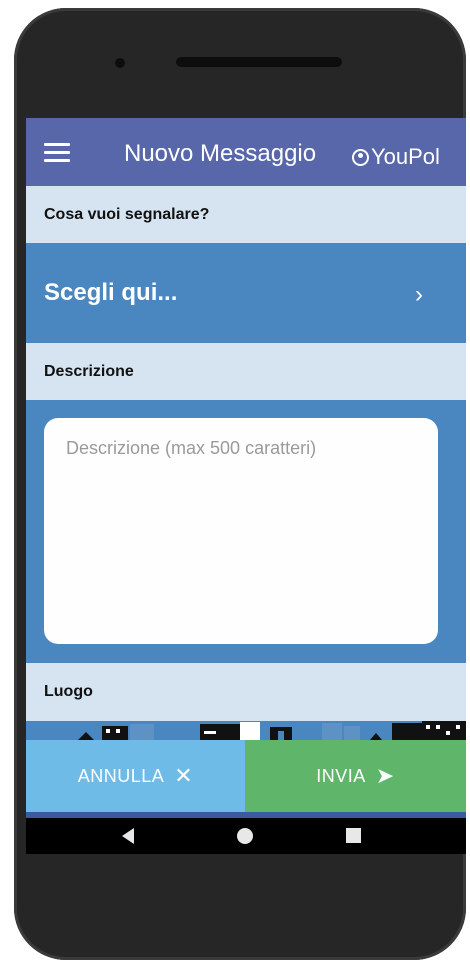 This screenshot has height=964, width=470. I want to click on brand-name: YouPol, so click(405, 156).